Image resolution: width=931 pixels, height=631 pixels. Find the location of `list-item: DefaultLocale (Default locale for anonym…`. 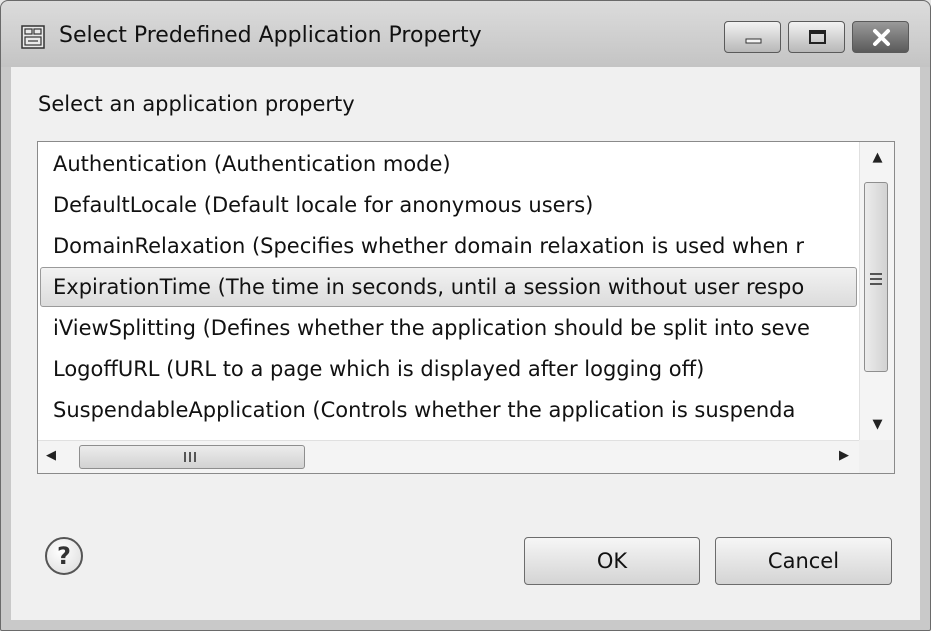

list-item: DefaultLocale (Default locale for anonym… is located at coordinates (448, 205).